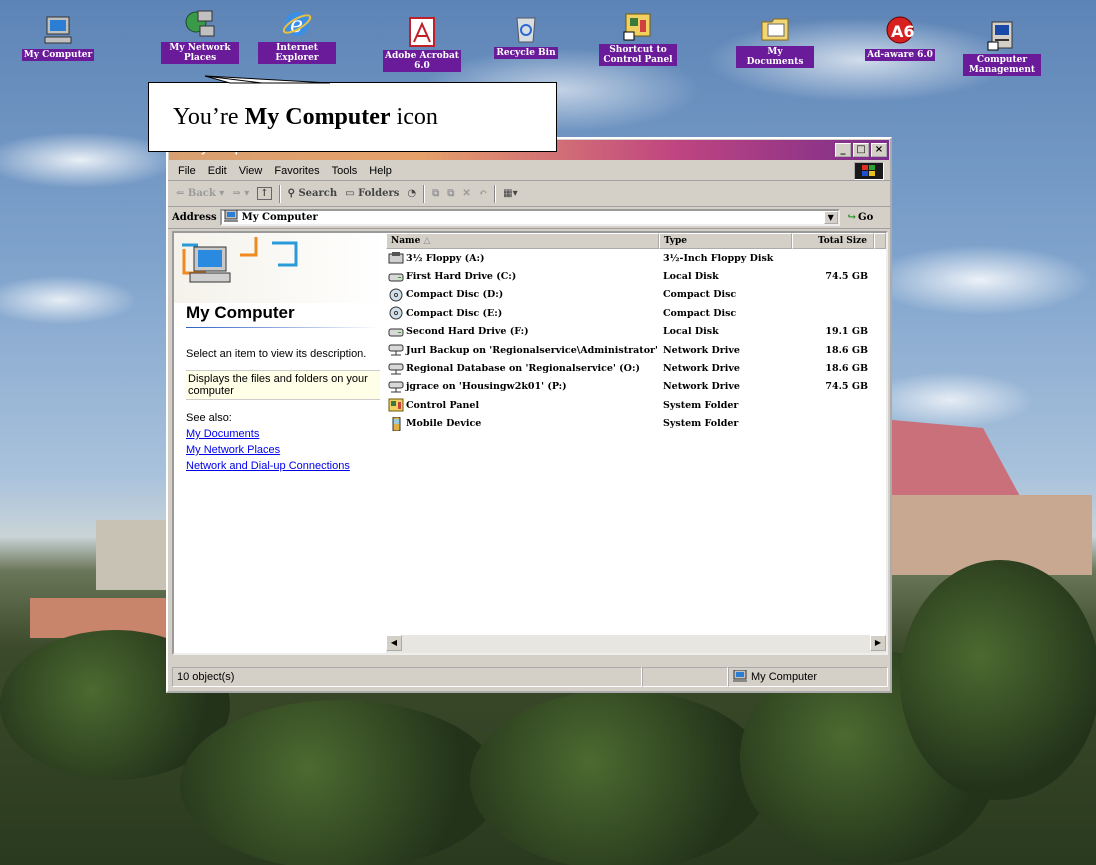 The image size is (1096, 865). What do you see at coordinates (1002, 36) in the screenshot?
I see `computer-management-icon` at bounding box center [1002, 36].